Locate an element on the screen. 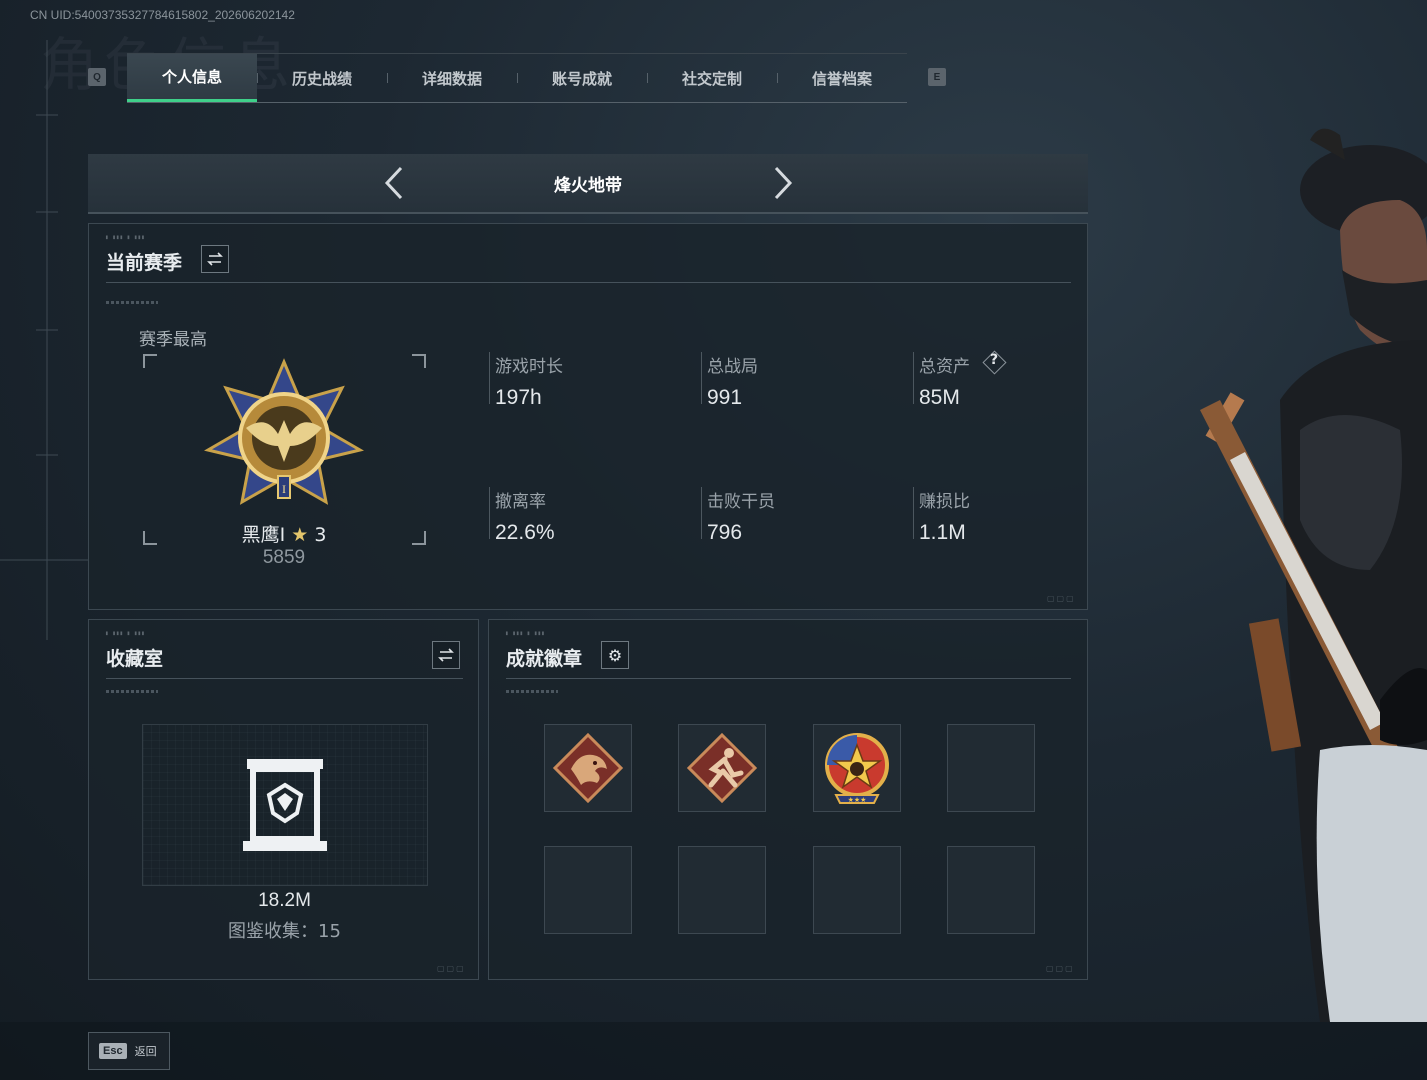 Image resolution: width=1427 pixels, height=1080 pixels. svg-text: I is located at coordinates (284, 489).